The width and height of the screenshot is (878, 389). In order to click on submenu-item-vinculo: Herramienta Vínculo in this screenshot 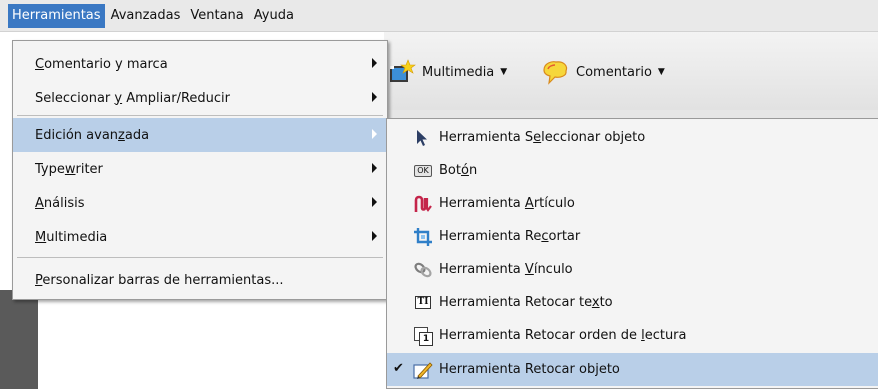, I will do `click(632, 269)`.